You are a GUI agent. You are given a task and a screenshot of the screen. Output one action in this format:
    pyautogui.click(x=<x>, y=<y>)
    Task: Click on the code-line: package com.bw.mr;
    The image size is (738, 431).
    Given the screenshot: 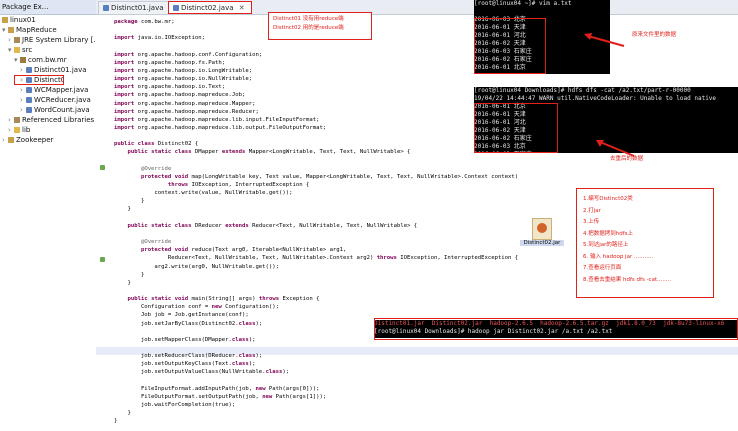 What is the action you would take?
    pyautogui.click(x=144, y=22)
    